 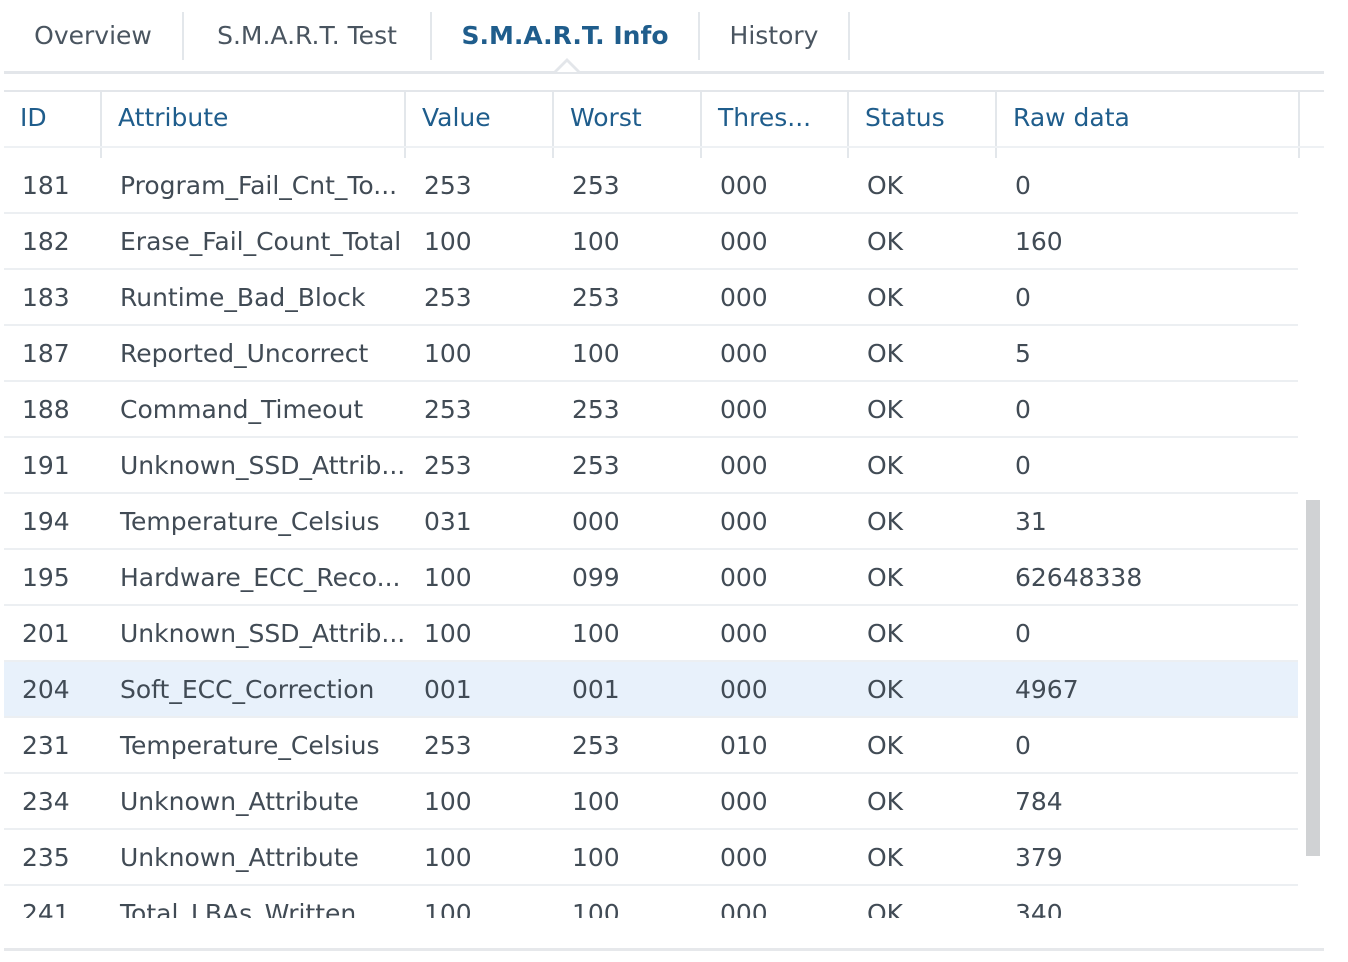 I want to click on tab-history: History, so click(x=774, y=36).